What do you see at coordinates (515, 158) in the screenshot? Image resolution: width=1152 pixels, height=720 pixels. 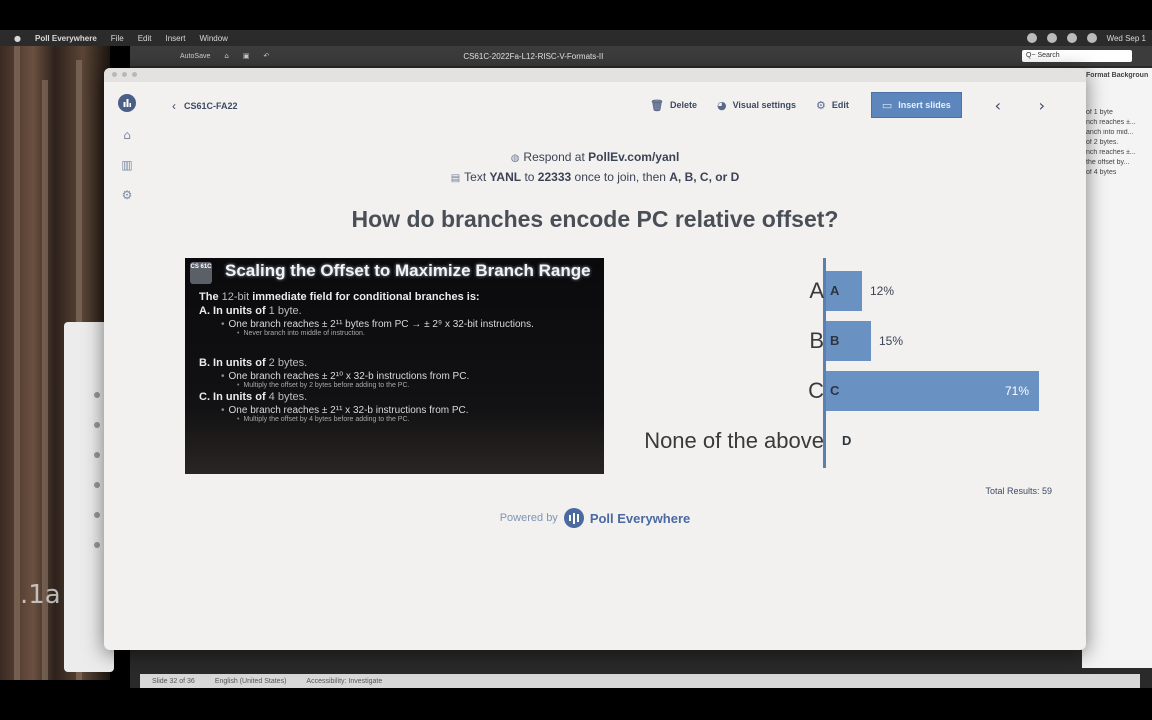 I see `globe-icon: ◍` at bounding box center [515, 158].